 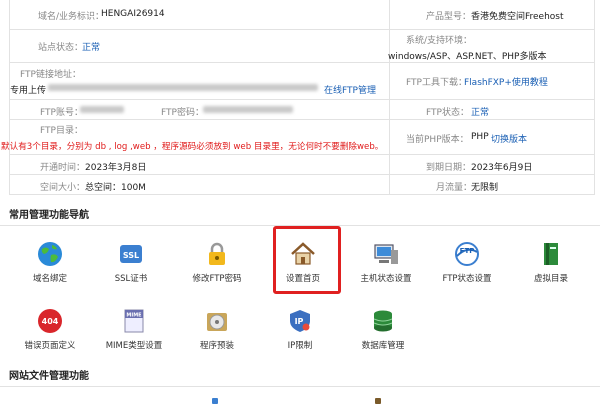 What do you see at coordinates (485, 188) in the screenshot?
I see `traffic-value: 无限制` at bounding box center [485, 188].